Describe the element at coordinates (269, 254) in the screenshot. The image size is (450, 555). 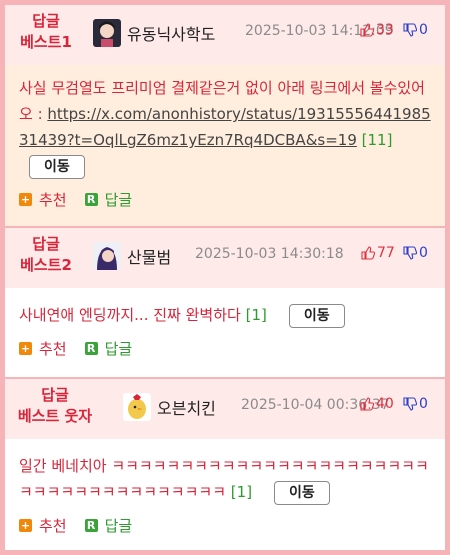
I see `timestamp: 2025-10-03 14:30:18` at that location.